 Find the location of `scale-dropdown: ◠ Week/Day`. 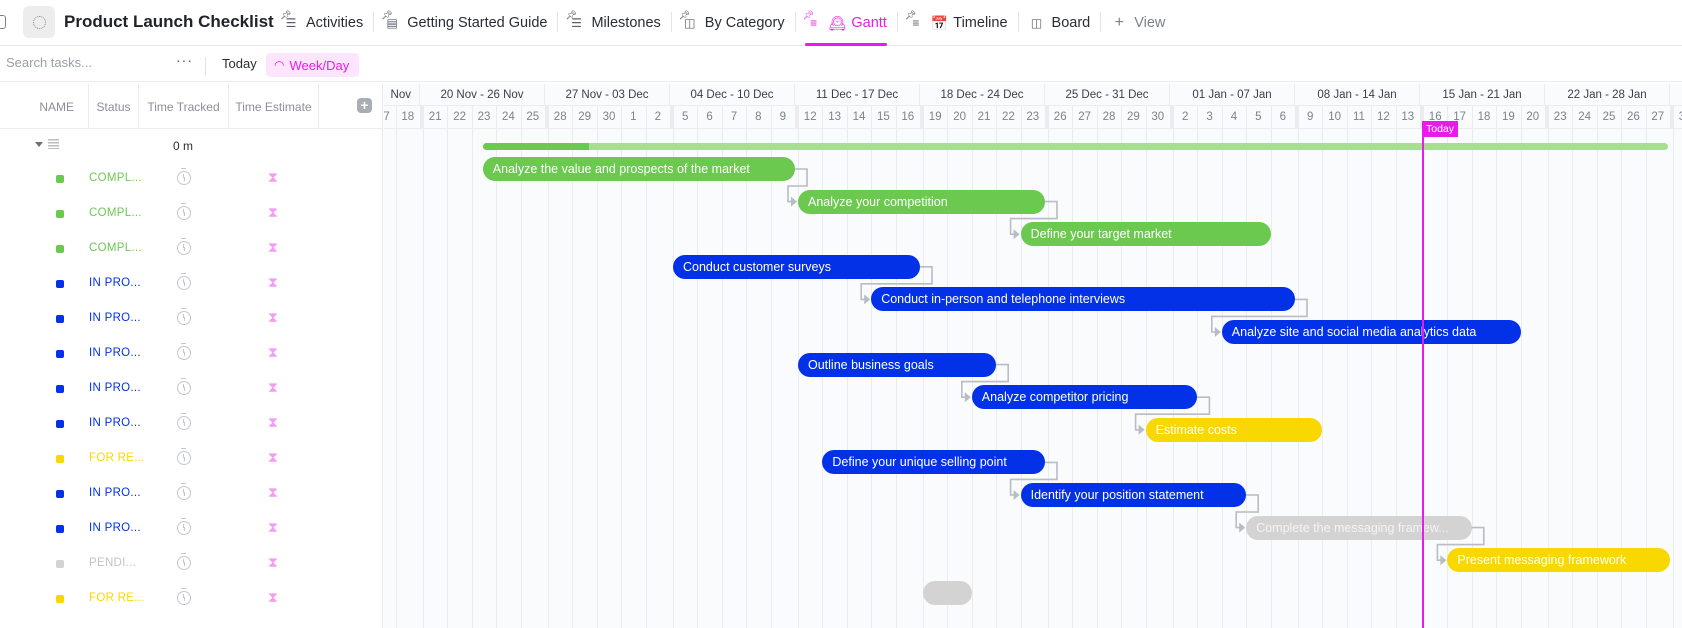

scale-dropdown: ◠ Week/Day is located at coordinates (313, 65).